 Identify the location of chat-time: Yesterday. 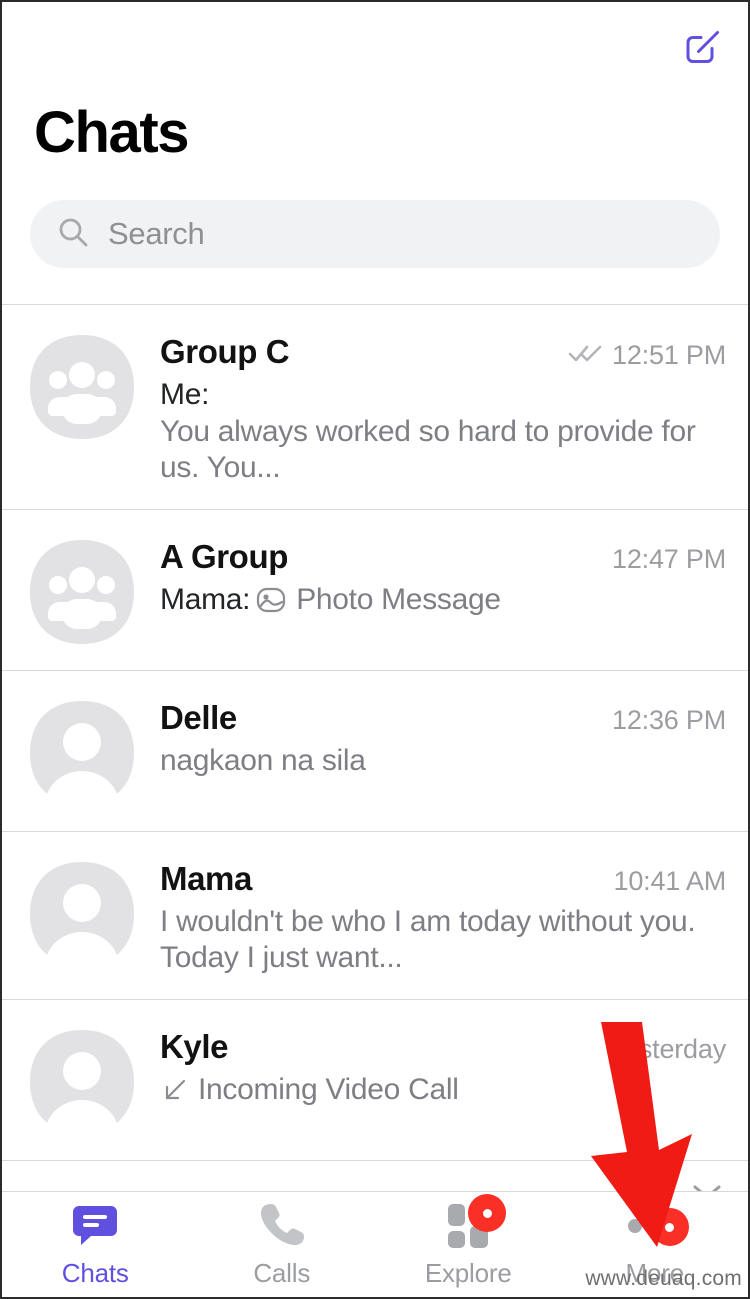
(667, 1048).